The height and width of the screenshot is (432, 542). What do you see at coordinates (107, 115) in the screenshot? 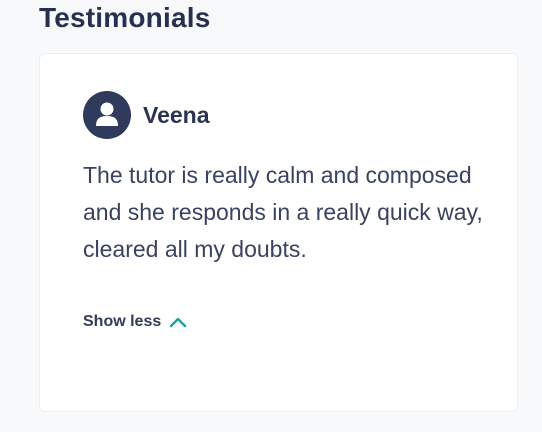
I see `user-avatar-icon` at bounding box center [107, 115].